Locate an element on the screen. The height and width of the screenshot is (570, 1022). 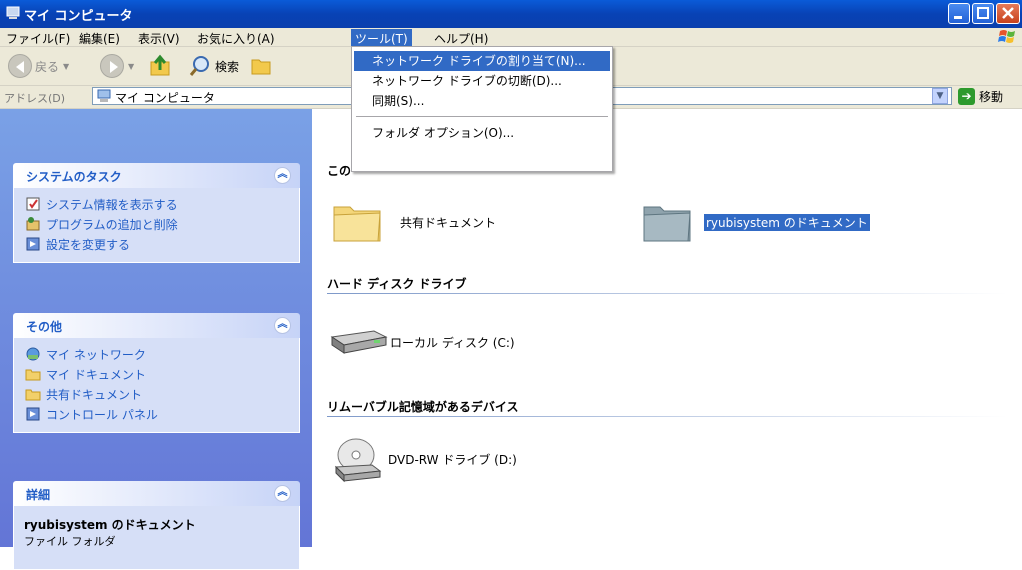
shared-documents-folder: 共有ドキュメント is located at coordinates (414, 222).